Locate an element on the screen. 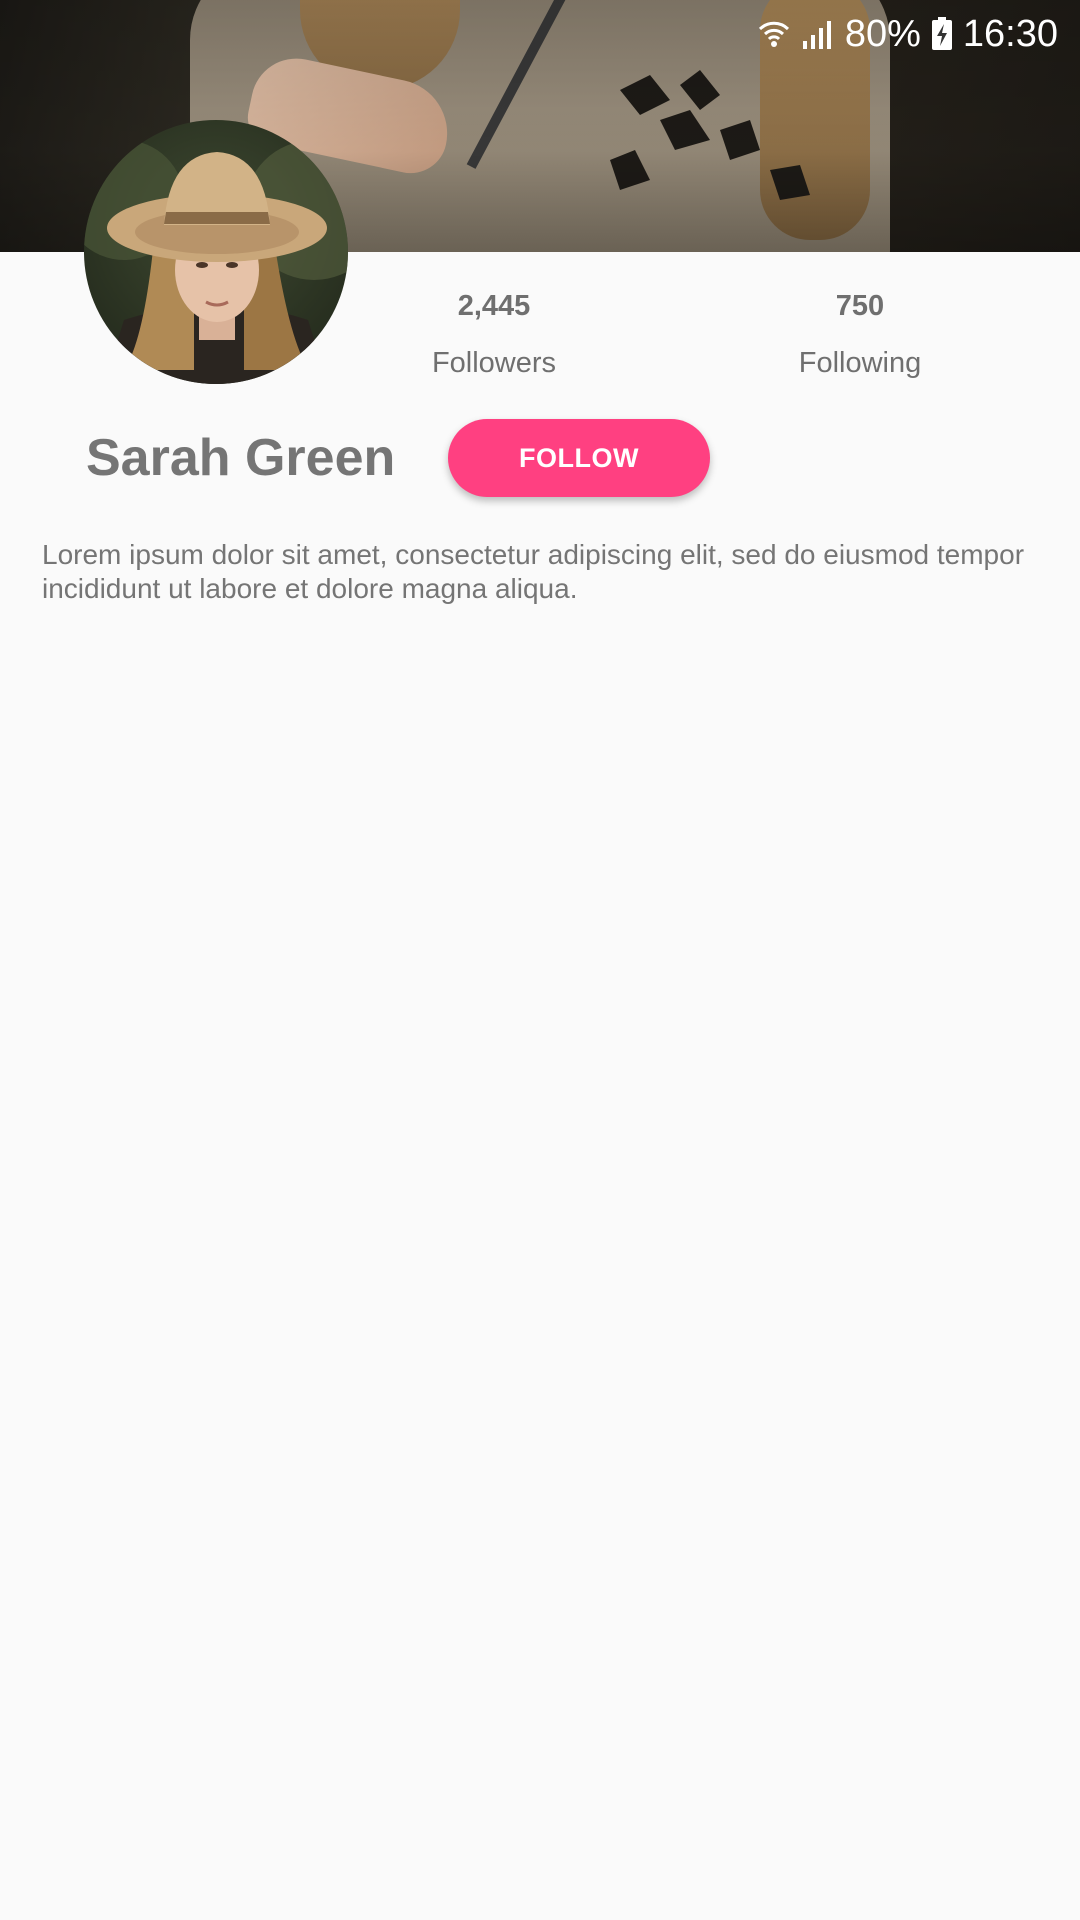  following-count: 750 is located at coordinates (860, 306).